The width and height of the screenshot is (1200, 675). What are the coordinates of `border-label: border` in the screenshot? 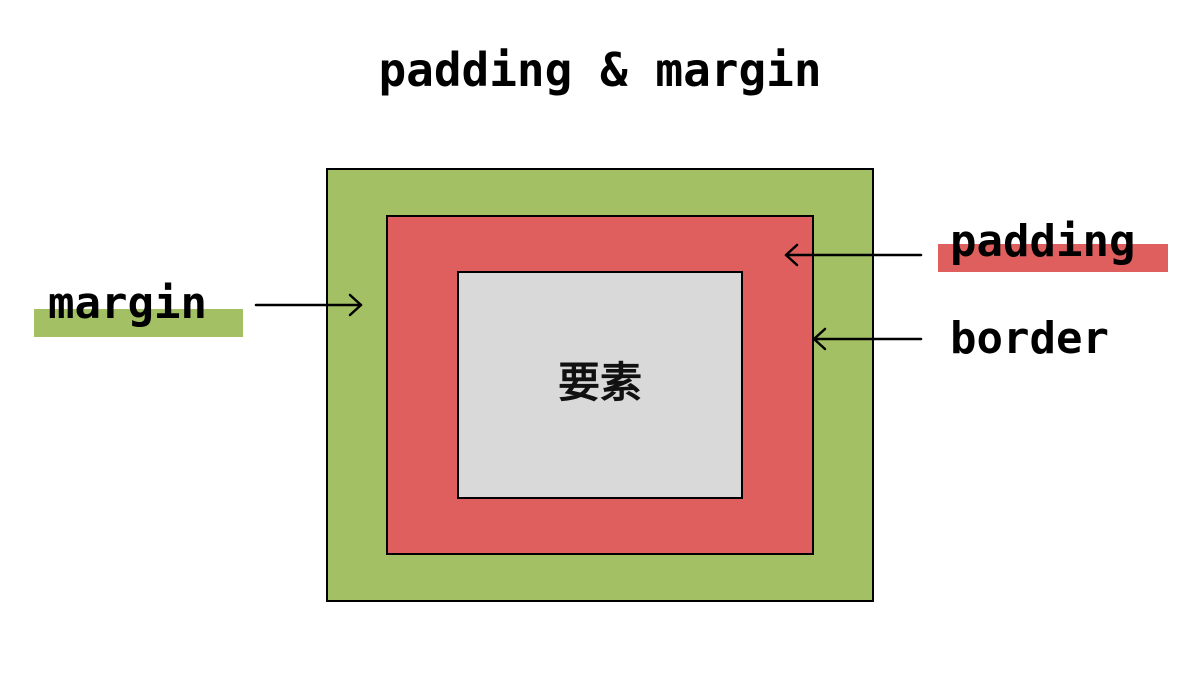 It's located at (1029, 338).